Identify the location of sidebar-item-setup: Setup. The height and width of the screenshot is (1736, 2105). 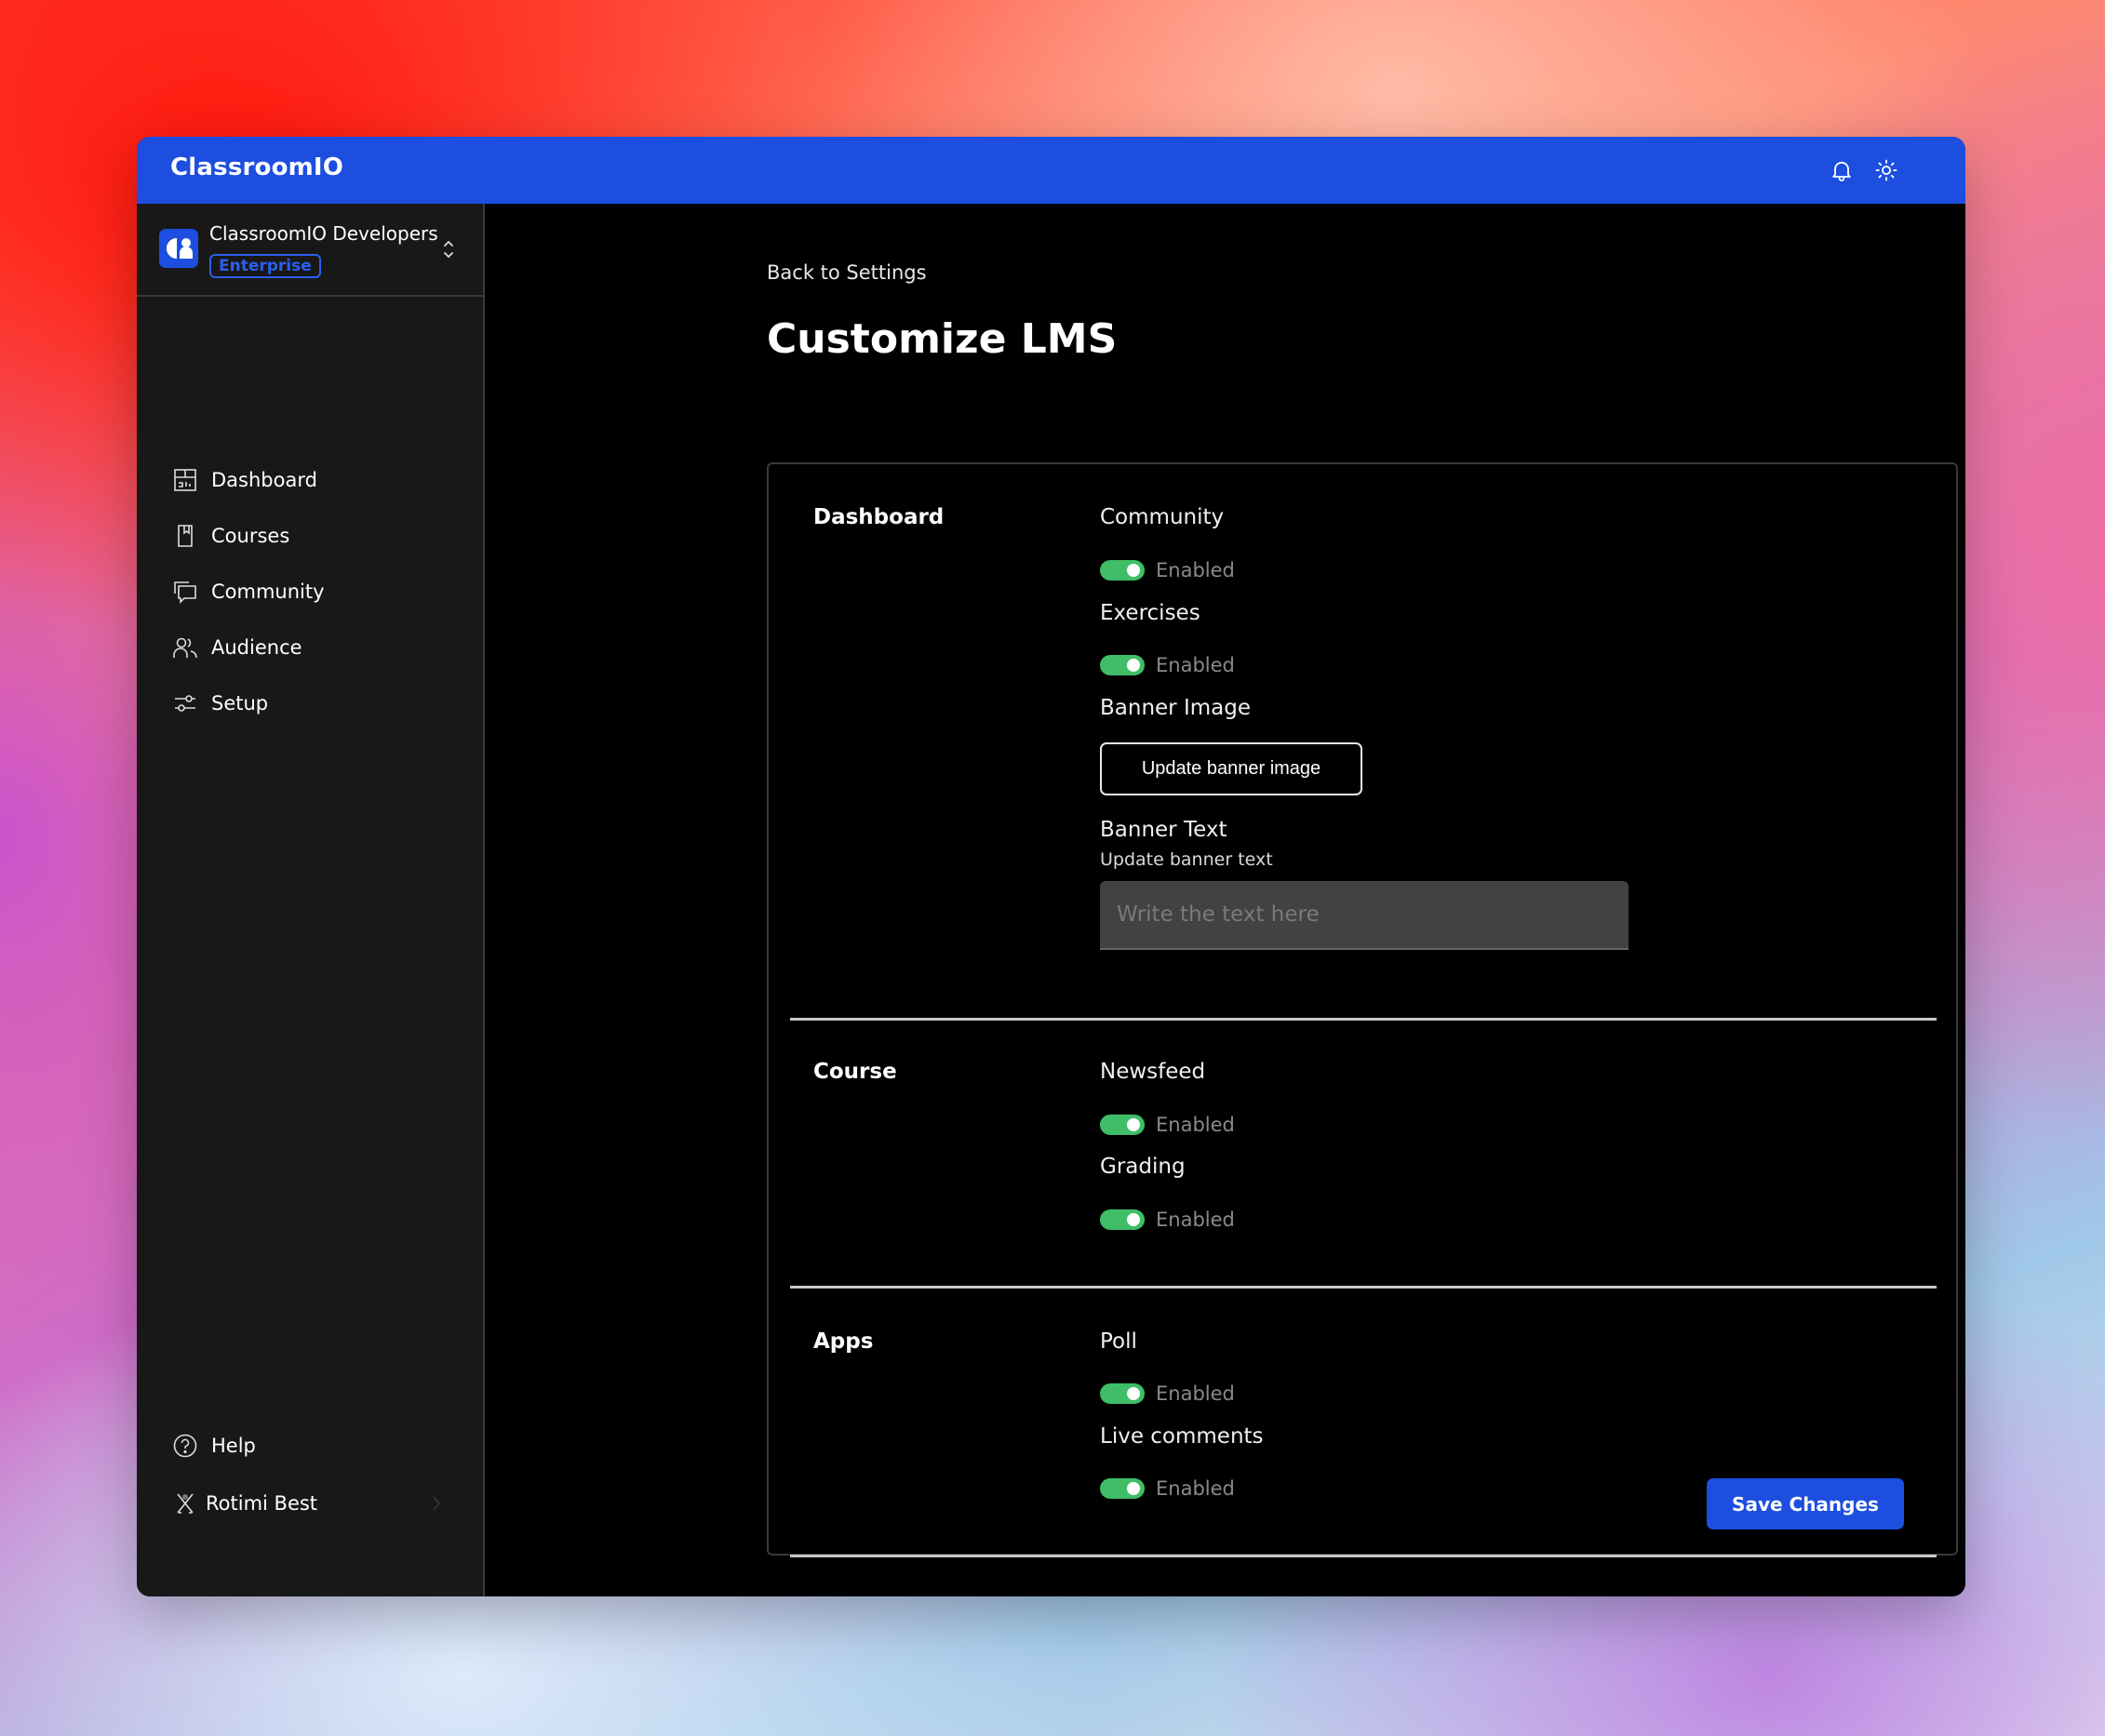
(220, 703).